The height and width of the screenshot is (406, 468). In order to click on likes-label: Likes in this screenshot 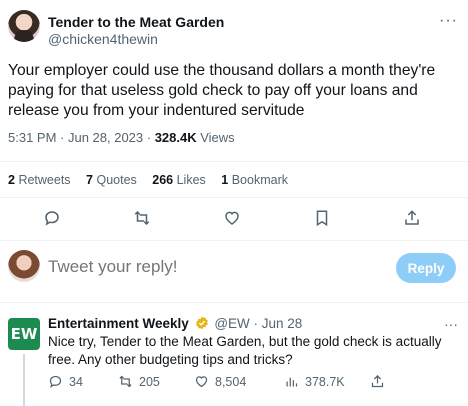, I will do `click(191, 180)`.